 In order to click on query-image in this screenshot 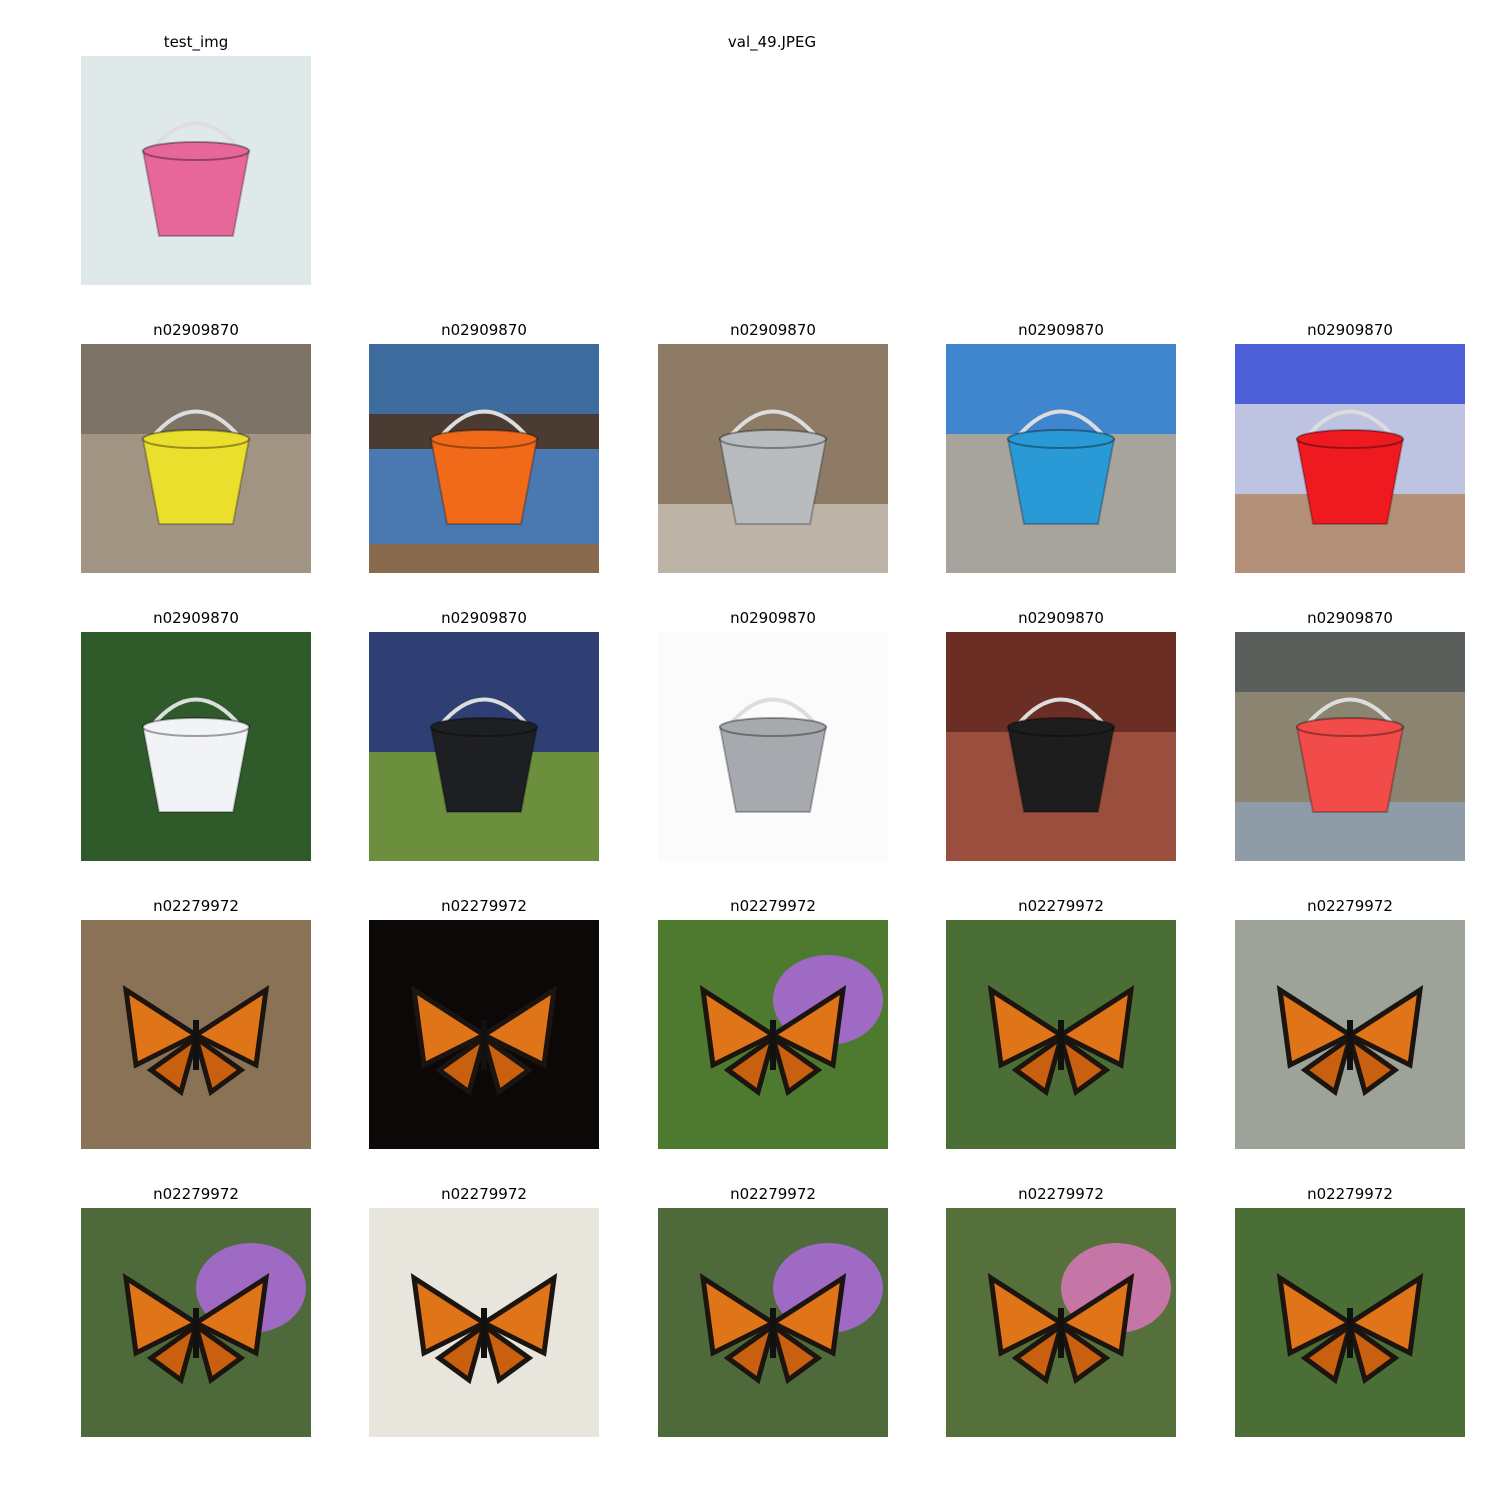, I will do `click(196, 170)`.